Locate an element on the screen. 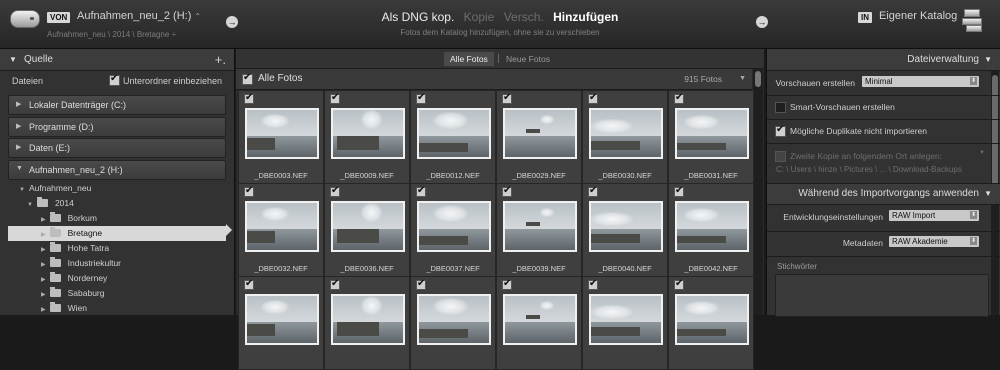 The image size is (1000, 370). drive-label: Daten (E:) is located at coordinates (49, 148).